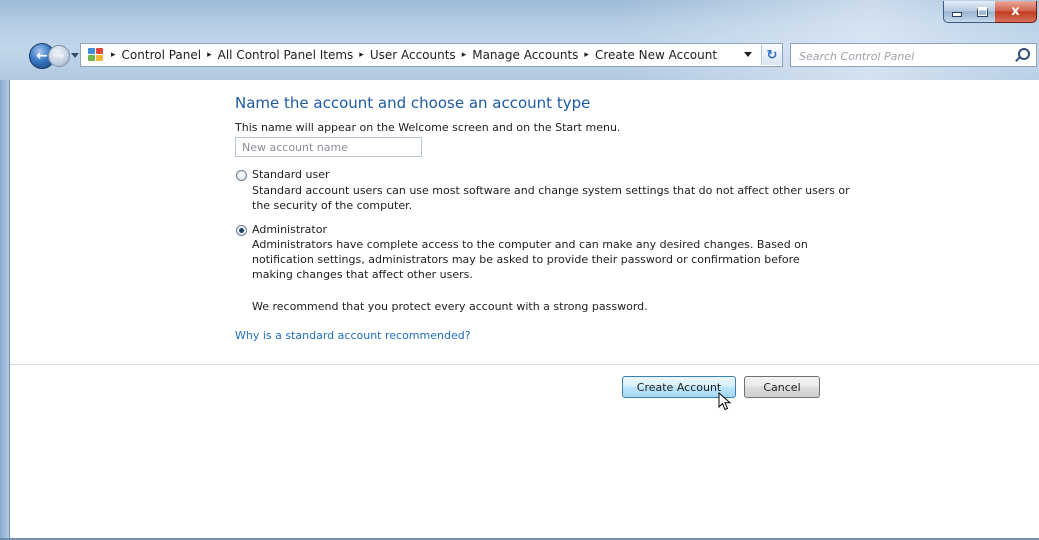 The image size is (1039, 540). I want to click on close-icon: x, so click(1015, 11).